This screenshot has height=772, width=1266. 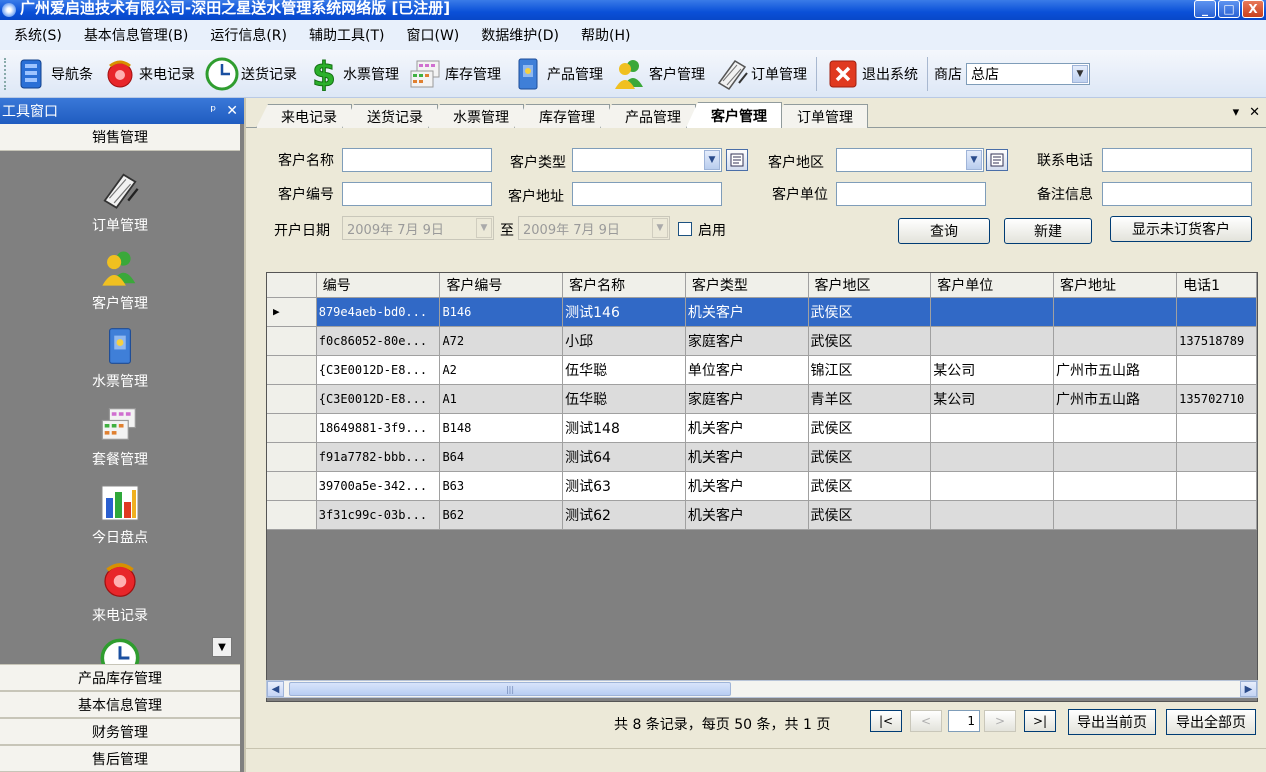 I want to click on tab-close-icon: ✕, so click(x=1254, y=112).